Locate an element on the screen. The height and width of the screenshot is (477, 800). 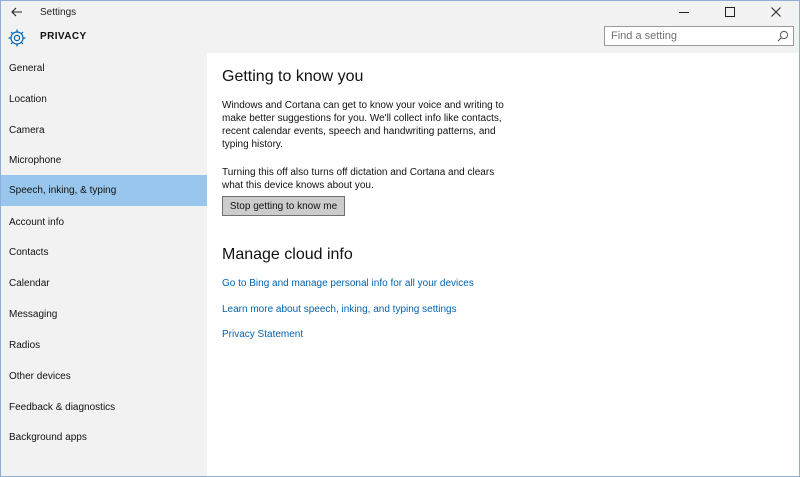
search-input is located at coordinates (688, 36).